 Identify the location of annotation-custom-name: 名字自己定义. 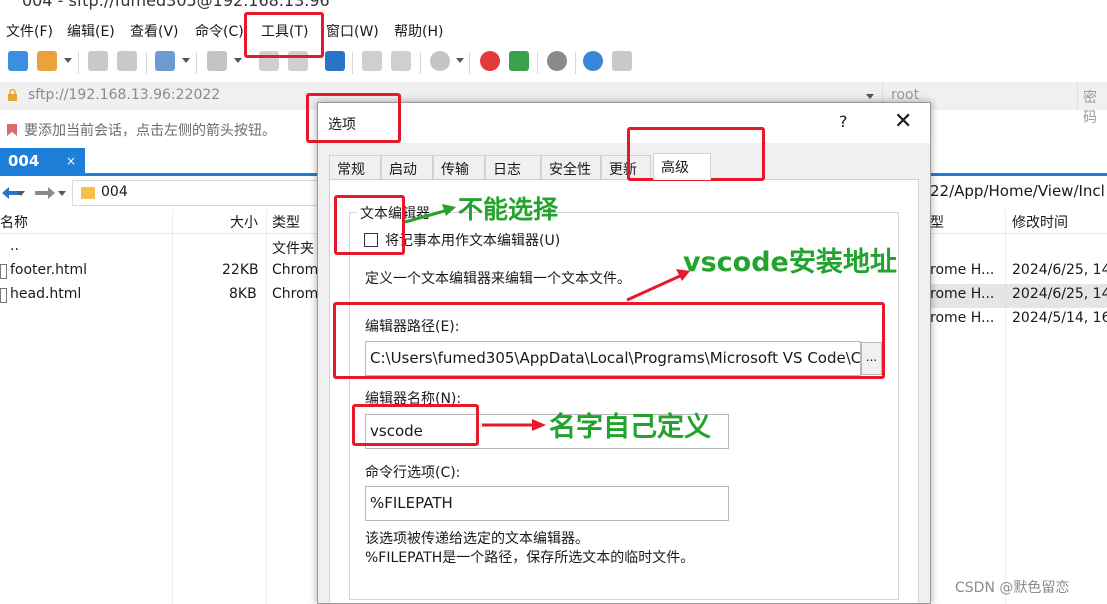
(630, 427).